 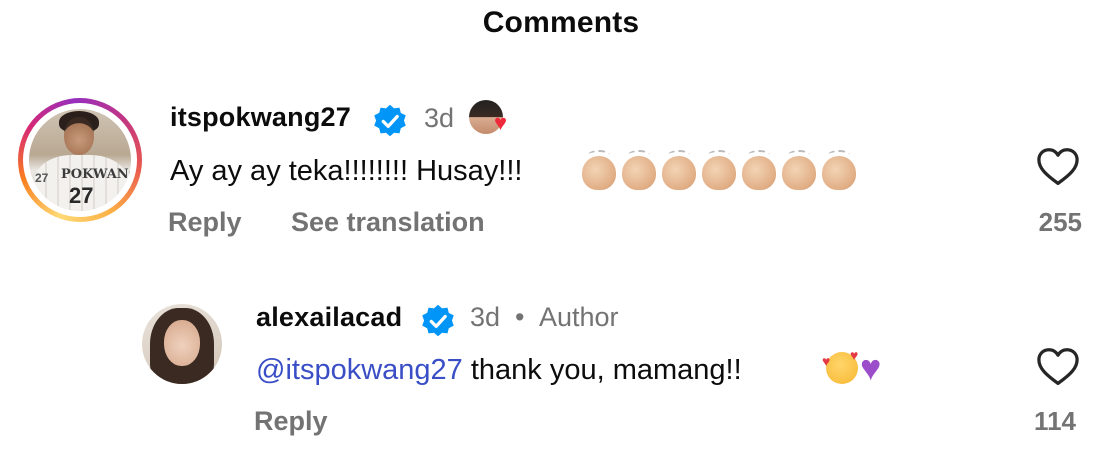 I want to click on avatar-head, so click(x=79, y=136).